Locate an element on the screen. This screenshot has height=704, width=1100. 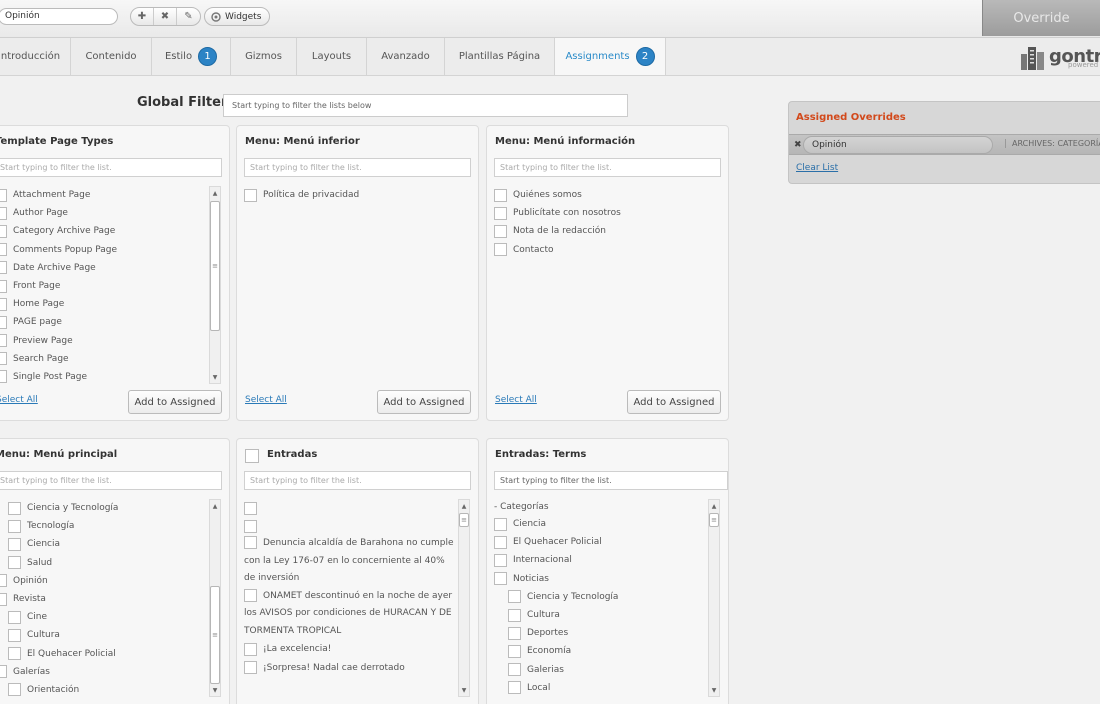
list-item: Quiénes somos is located at coordinates (606, 195).